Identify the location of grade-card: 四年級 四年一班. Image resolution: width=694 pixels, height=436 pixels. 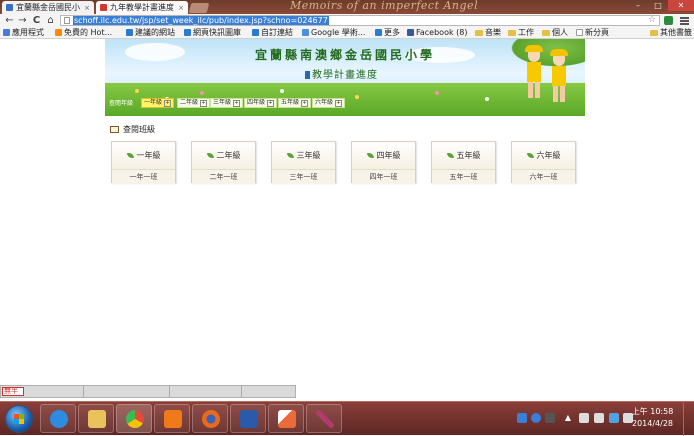
(383, 162).